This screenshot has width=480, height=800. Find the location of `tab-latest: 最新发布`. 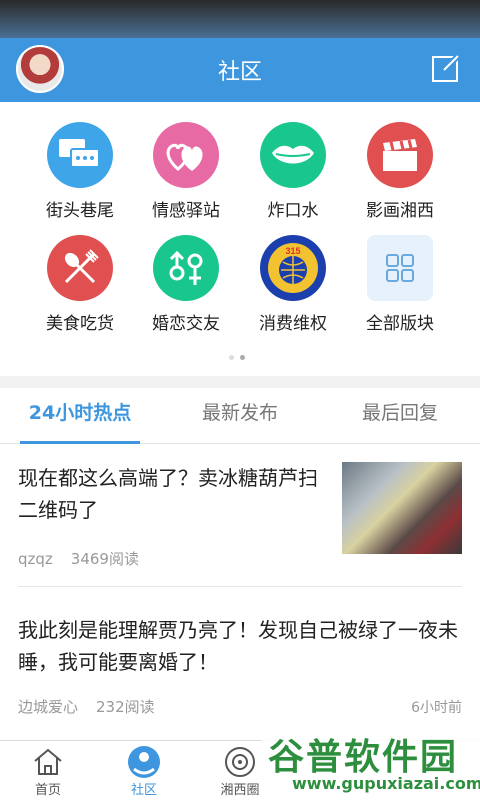

tab-latest: 最新发布 is located at coordinates (240, 416).